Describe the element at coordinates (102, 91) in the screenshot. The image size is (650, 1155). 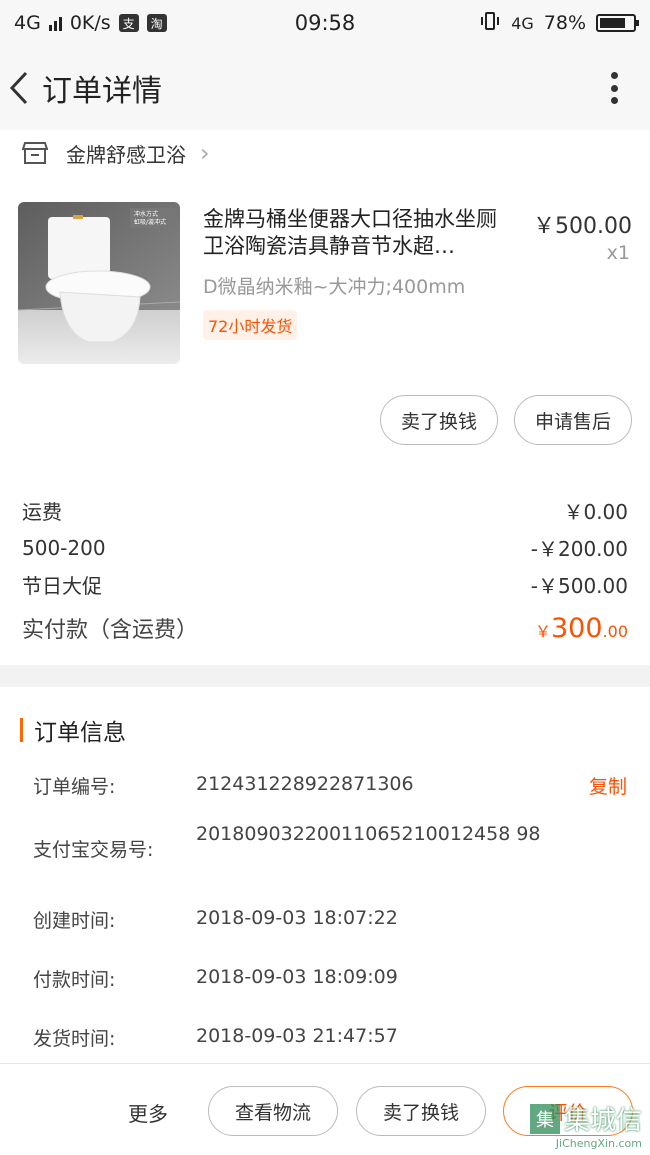
I see `page-title: 订单详情` at that location.